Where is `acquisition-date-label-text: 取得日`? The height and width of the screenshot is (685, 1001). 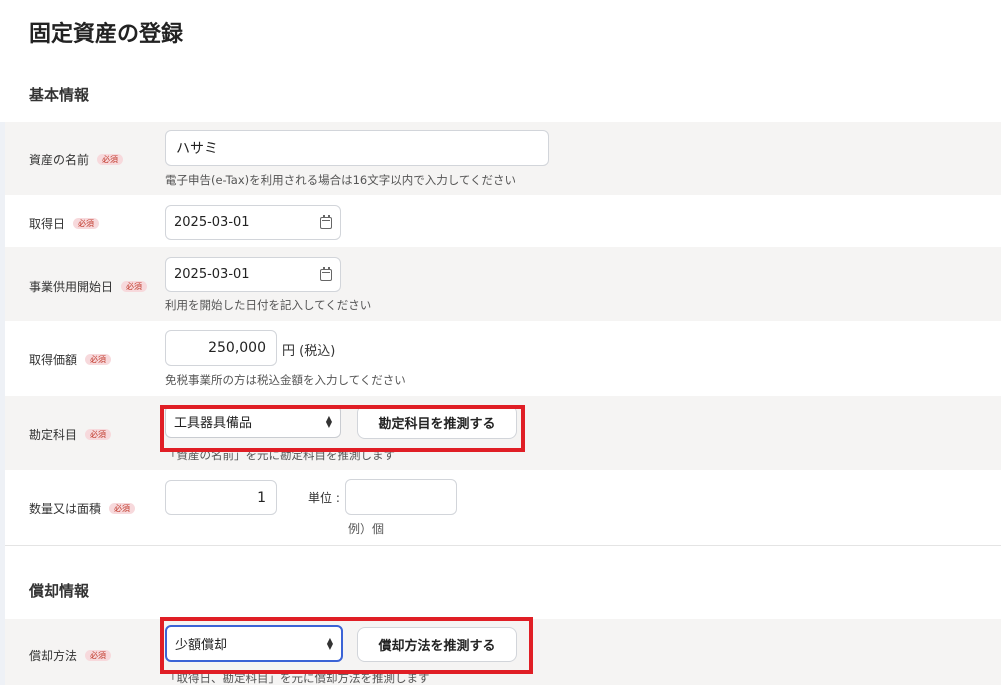
acquisition-date-label-text: 取得日 is located at coordinates (47, 224).